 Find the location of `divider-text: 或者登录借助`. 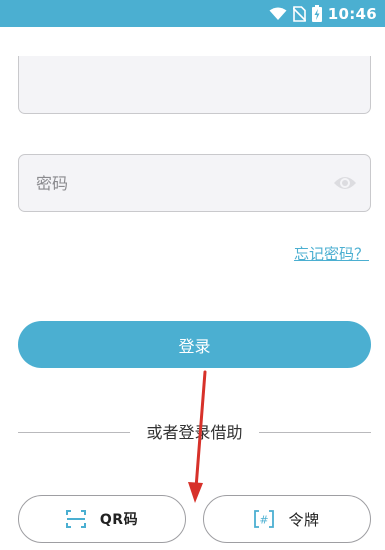

divider-text: 或者登录借助 is located at coordinates (194, 432).